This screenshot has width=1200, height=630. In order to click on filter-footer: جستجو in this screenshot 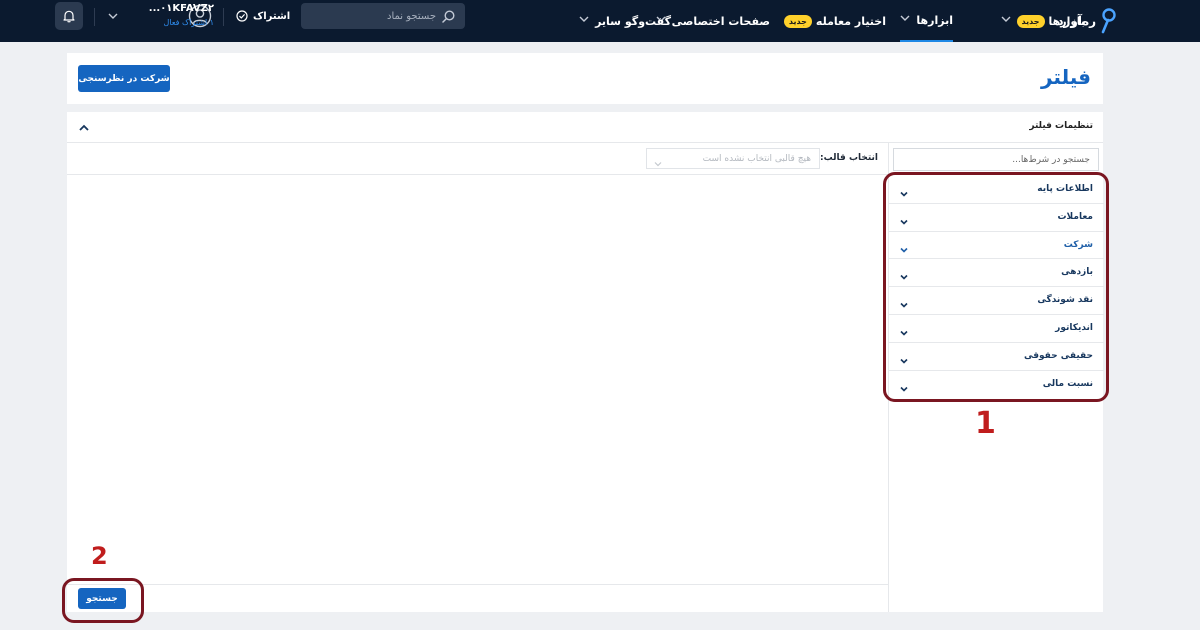, I will do `click(477, 598)`.